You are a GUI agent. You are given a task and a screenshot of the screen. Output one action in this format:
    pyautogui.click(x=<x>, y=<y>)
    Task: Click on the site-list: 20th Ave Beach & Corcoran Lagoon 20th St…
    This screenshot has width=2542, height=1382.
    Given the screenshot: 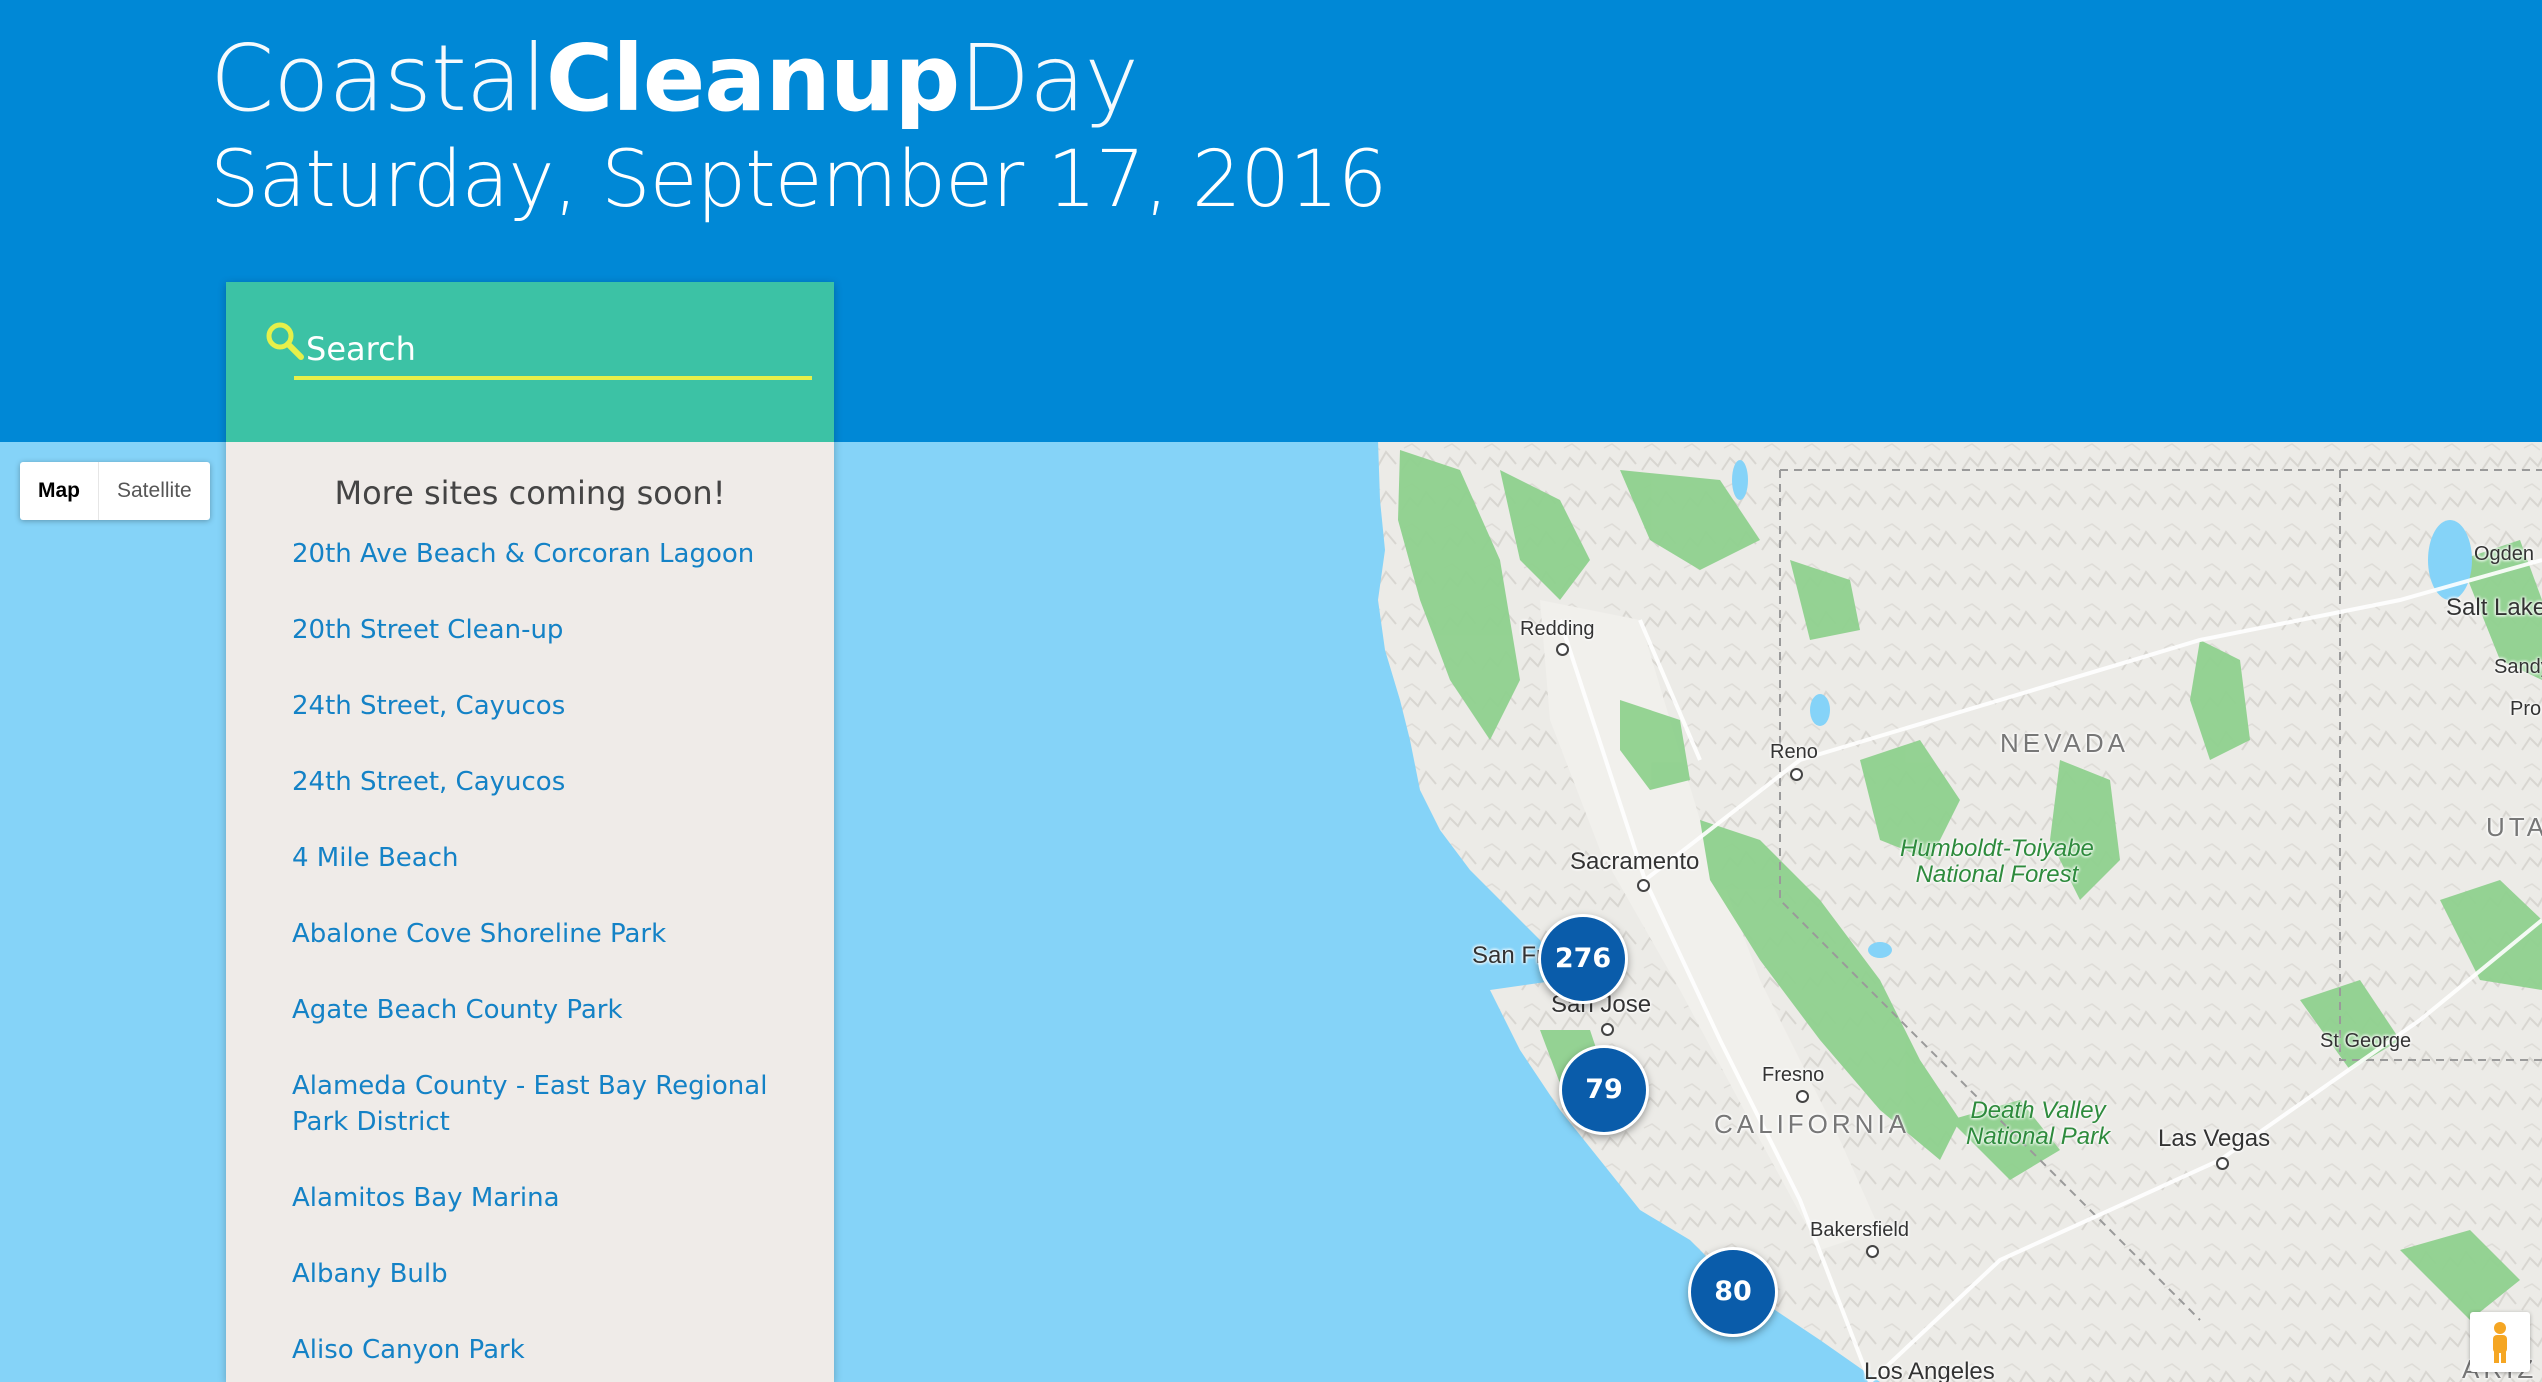 What is the action you would take?
    pyautogui.click(x=530, y=952)
    